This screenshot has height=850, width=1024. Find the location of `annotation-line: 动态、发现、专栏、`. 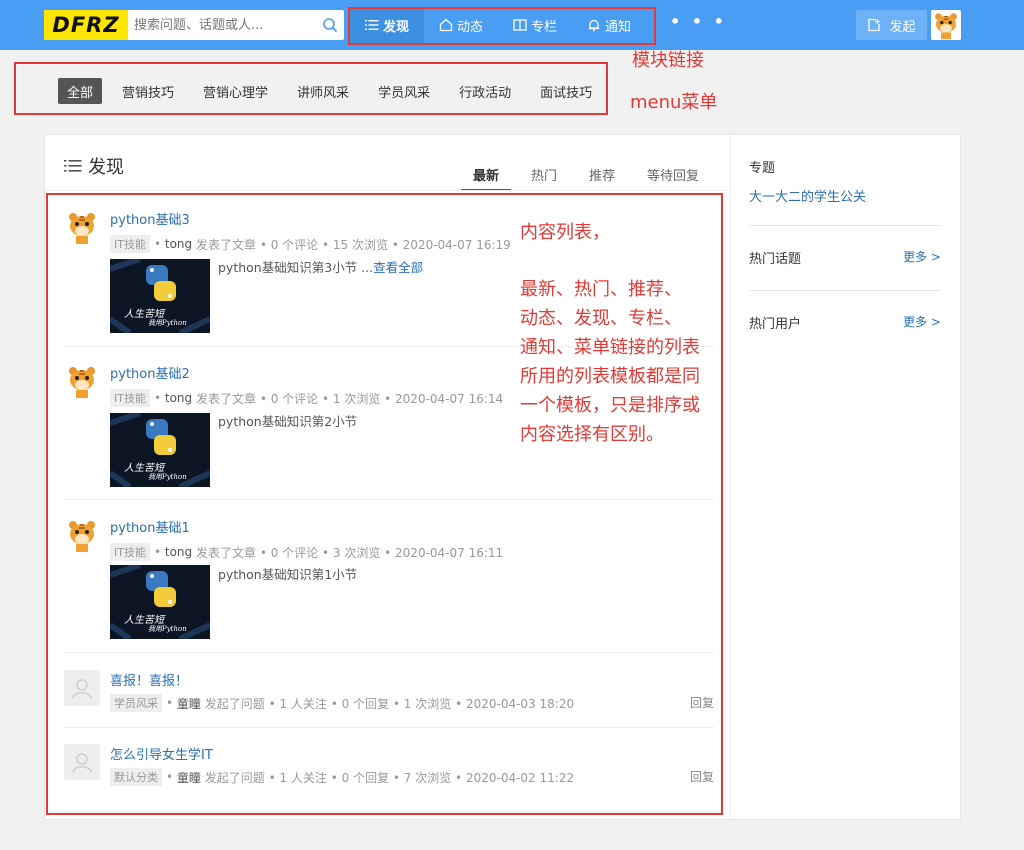

annotation-line: 动态、发现、专栏、 is located at coordinates (601, 318).